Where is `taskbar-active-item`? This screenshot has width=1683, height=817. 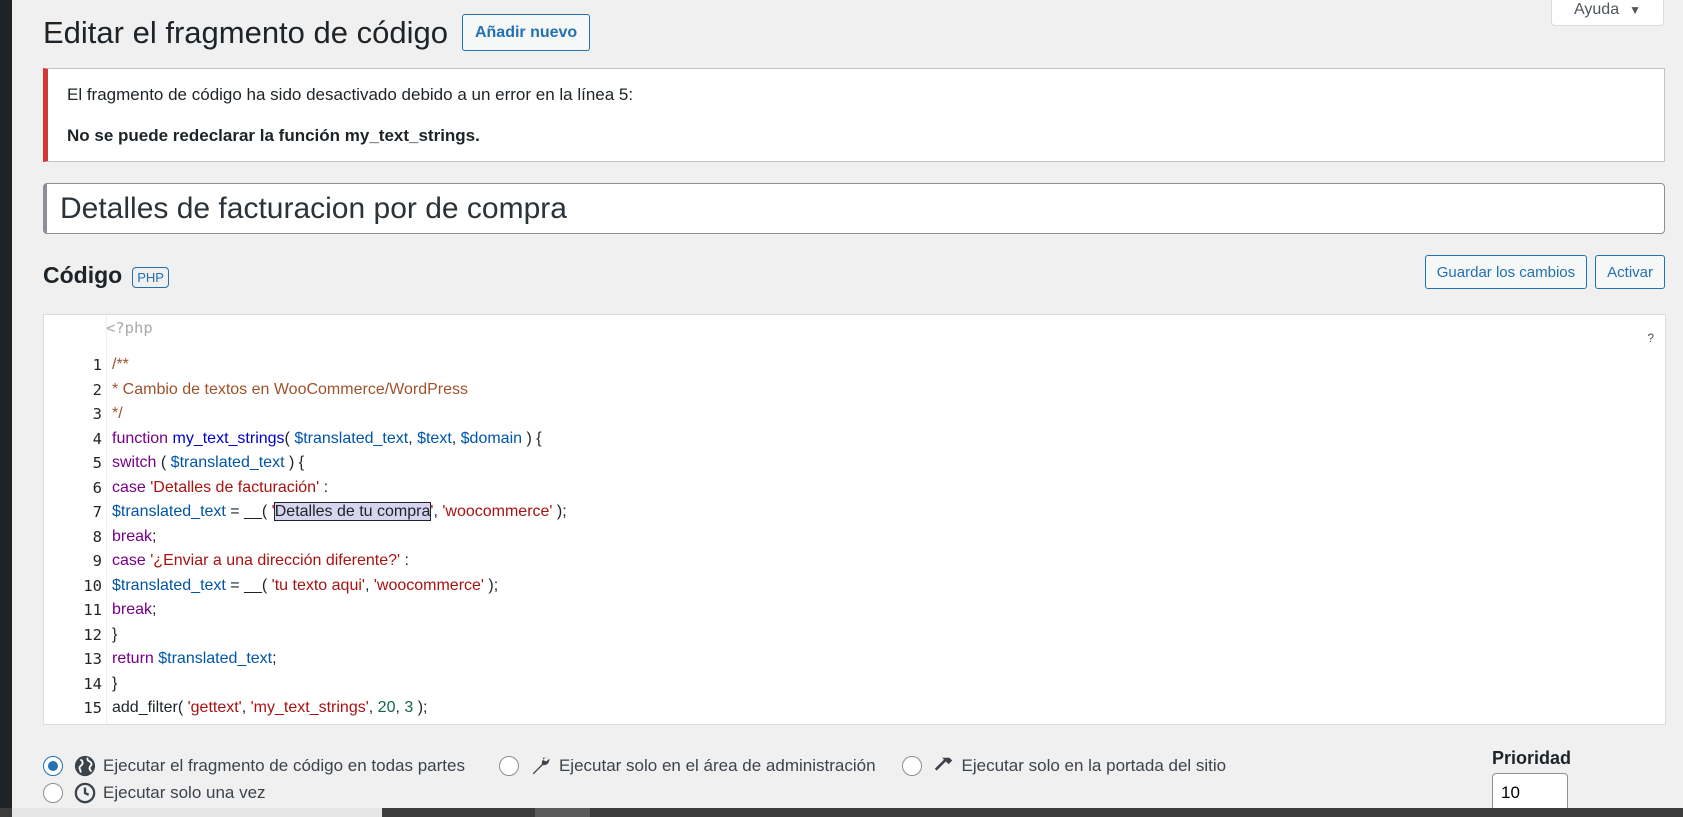 taskbar-active-item is located at coordinates (562, 812).